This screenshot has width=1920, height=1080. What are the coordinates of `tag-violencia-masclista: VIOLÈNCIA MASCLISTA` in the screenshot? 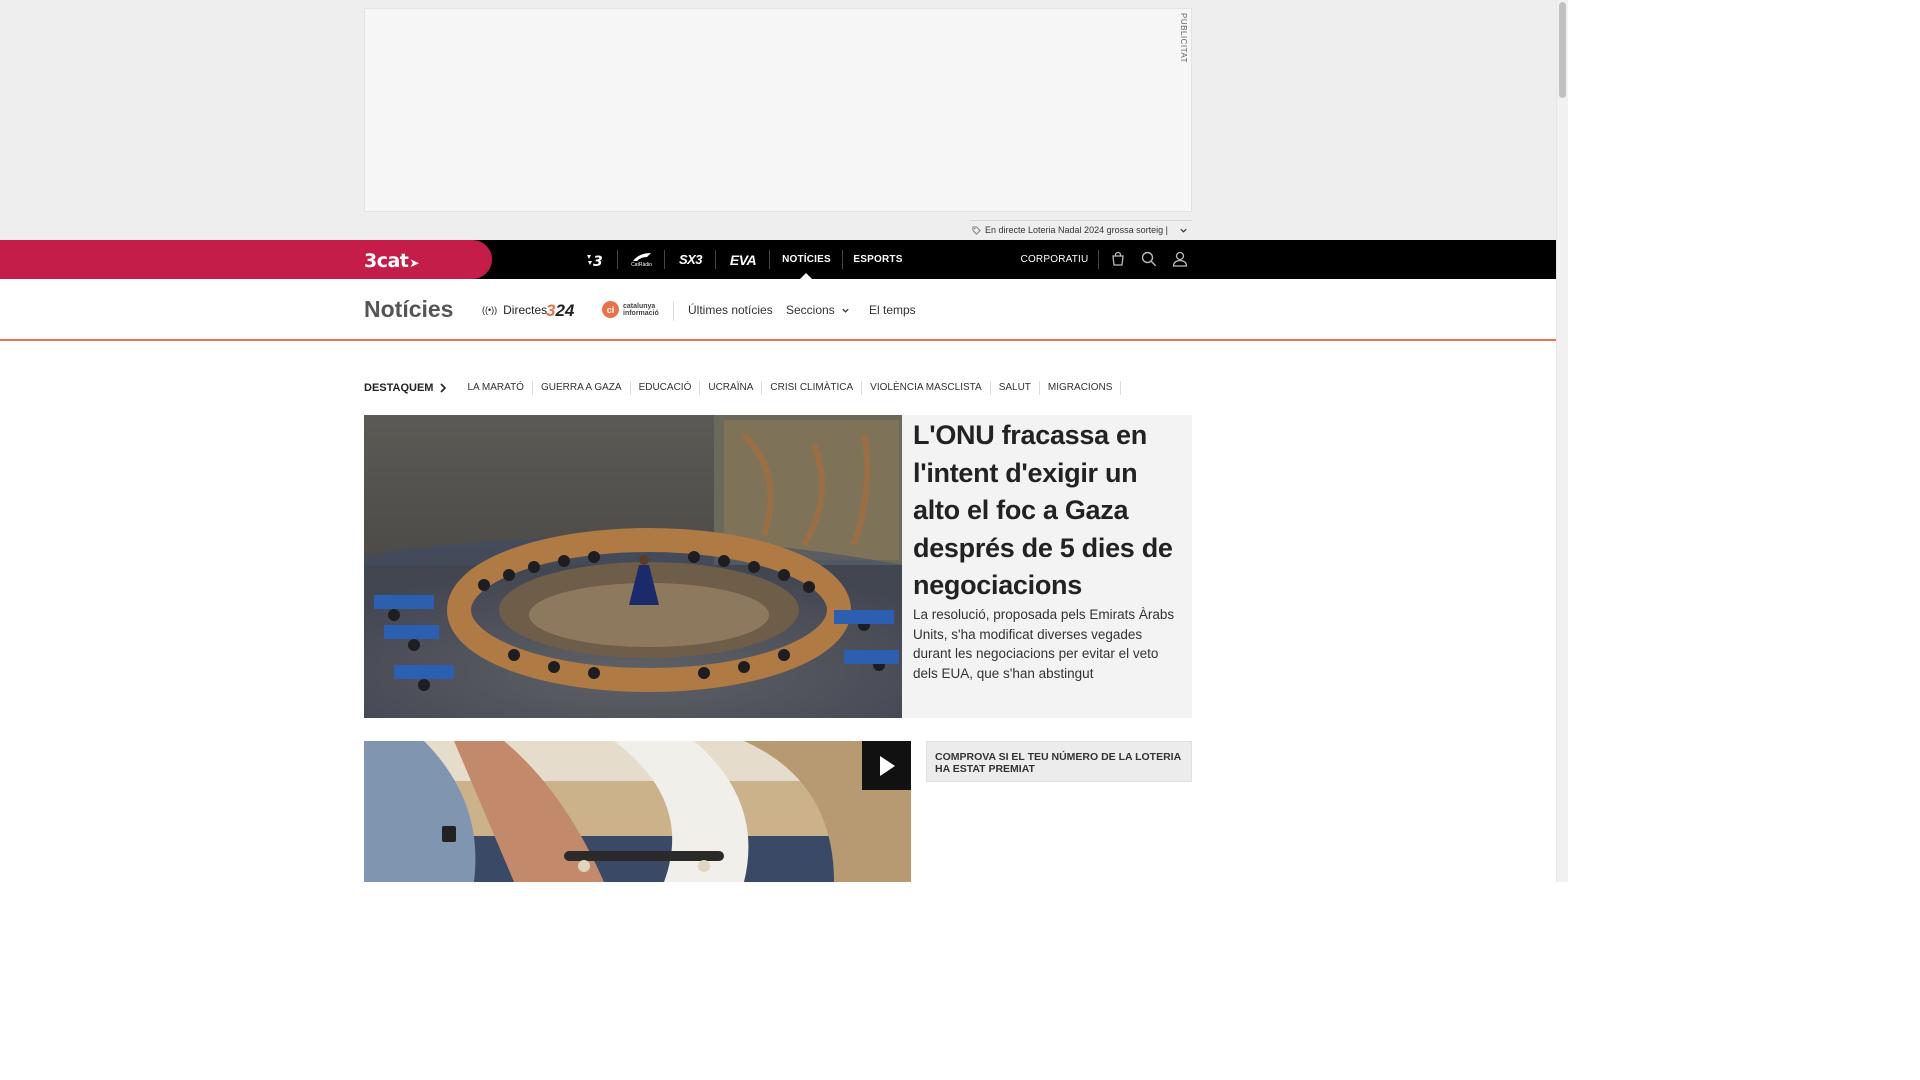 It's located at (926, 388).